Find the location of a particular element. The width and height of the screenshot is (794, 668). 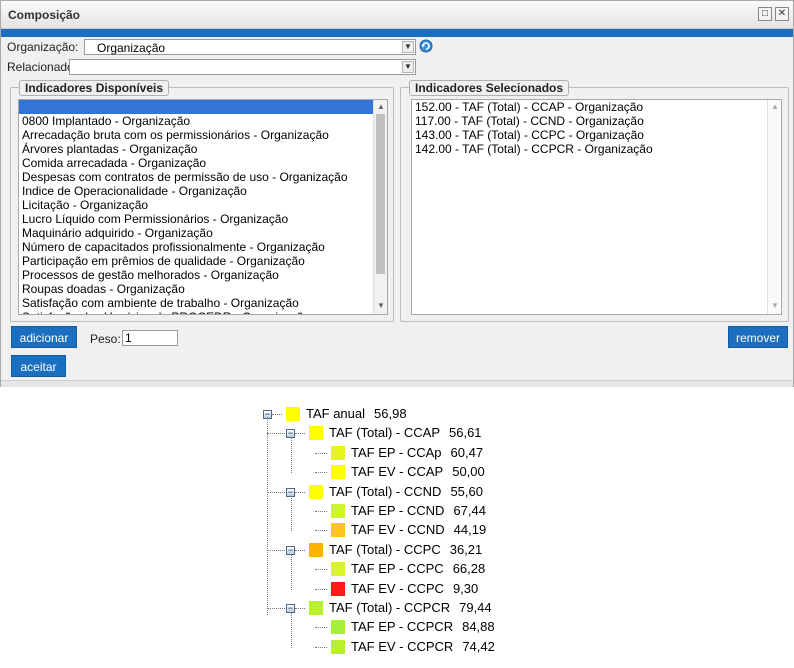

tree-node-label: TAF EV - CCPC 9,30 is located at coordinates (414, 588).